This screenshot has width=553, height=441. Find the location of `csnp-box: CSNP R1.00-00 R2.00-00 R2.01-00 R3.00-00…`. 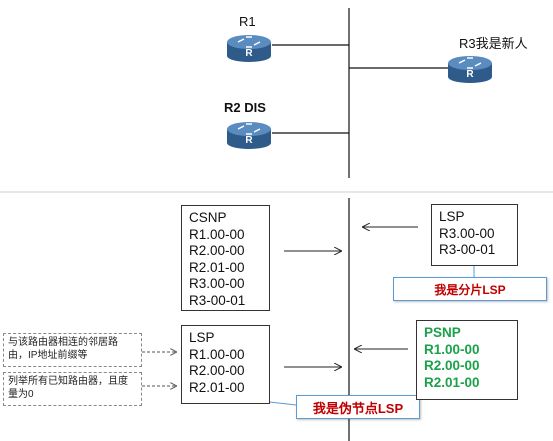

csnp-box: CSNP R1.00-00 R2.00-00 R2.01-00 R3.00-00… is located at coordinates (225, 258).